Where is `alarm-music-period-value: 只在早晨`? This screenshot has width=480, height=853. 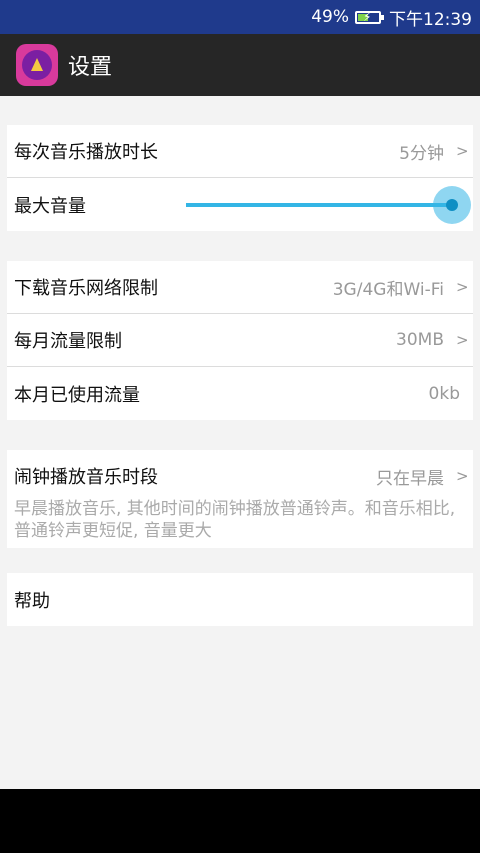
alarm-music-period-value: 只在早晨 is located at coordinates (410, 478).